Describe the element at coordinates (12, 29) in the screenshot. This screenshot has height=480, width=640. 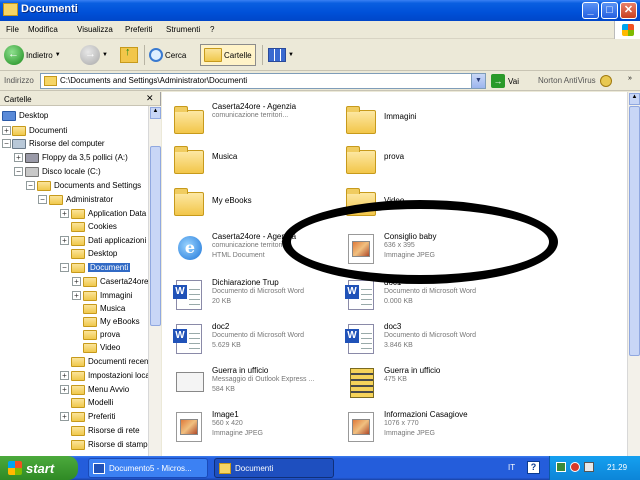
I see `menu-file: File` at that location.